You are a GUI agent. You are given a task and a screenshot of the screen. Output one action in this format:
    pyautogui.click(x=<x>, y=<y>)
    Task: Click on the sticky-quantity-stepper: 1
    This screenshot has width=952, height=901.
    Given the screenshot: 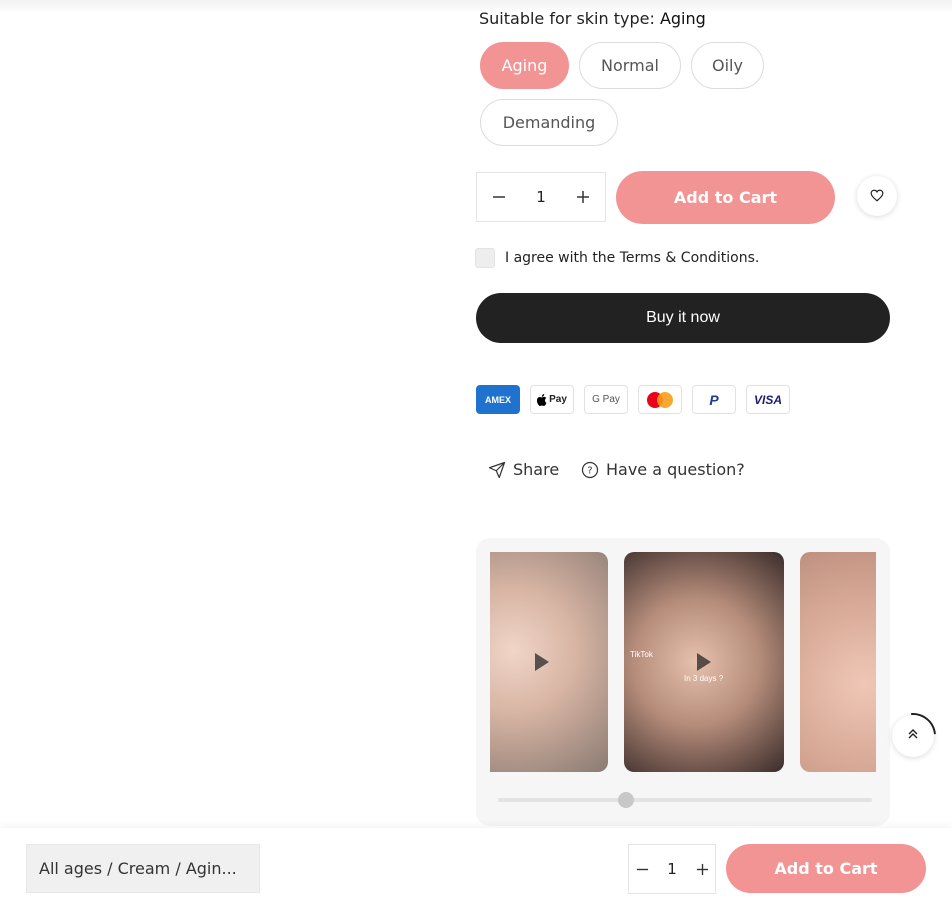 What is the action you would take?
    pyautogui.click(x=672, y=869)
    